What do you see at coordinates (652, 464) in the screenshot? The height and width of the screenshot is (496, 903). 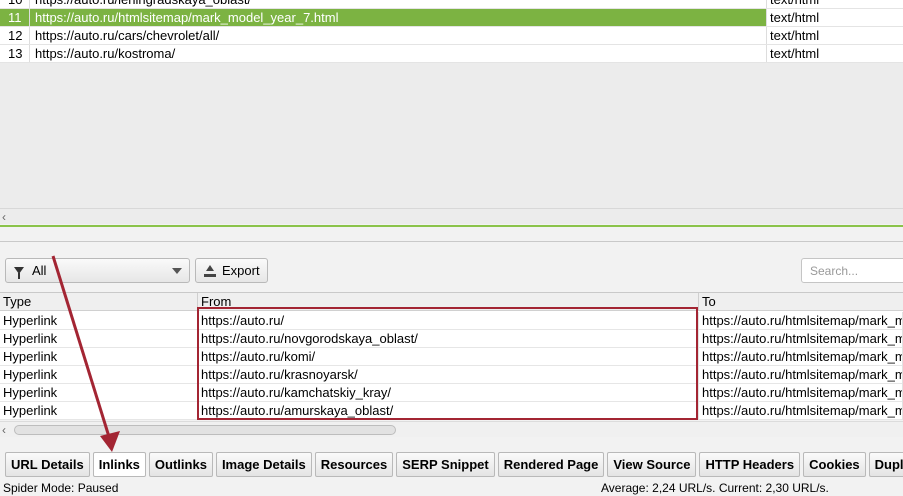 I see `tab-view-source: View Source` at bounding box center [652, 464].